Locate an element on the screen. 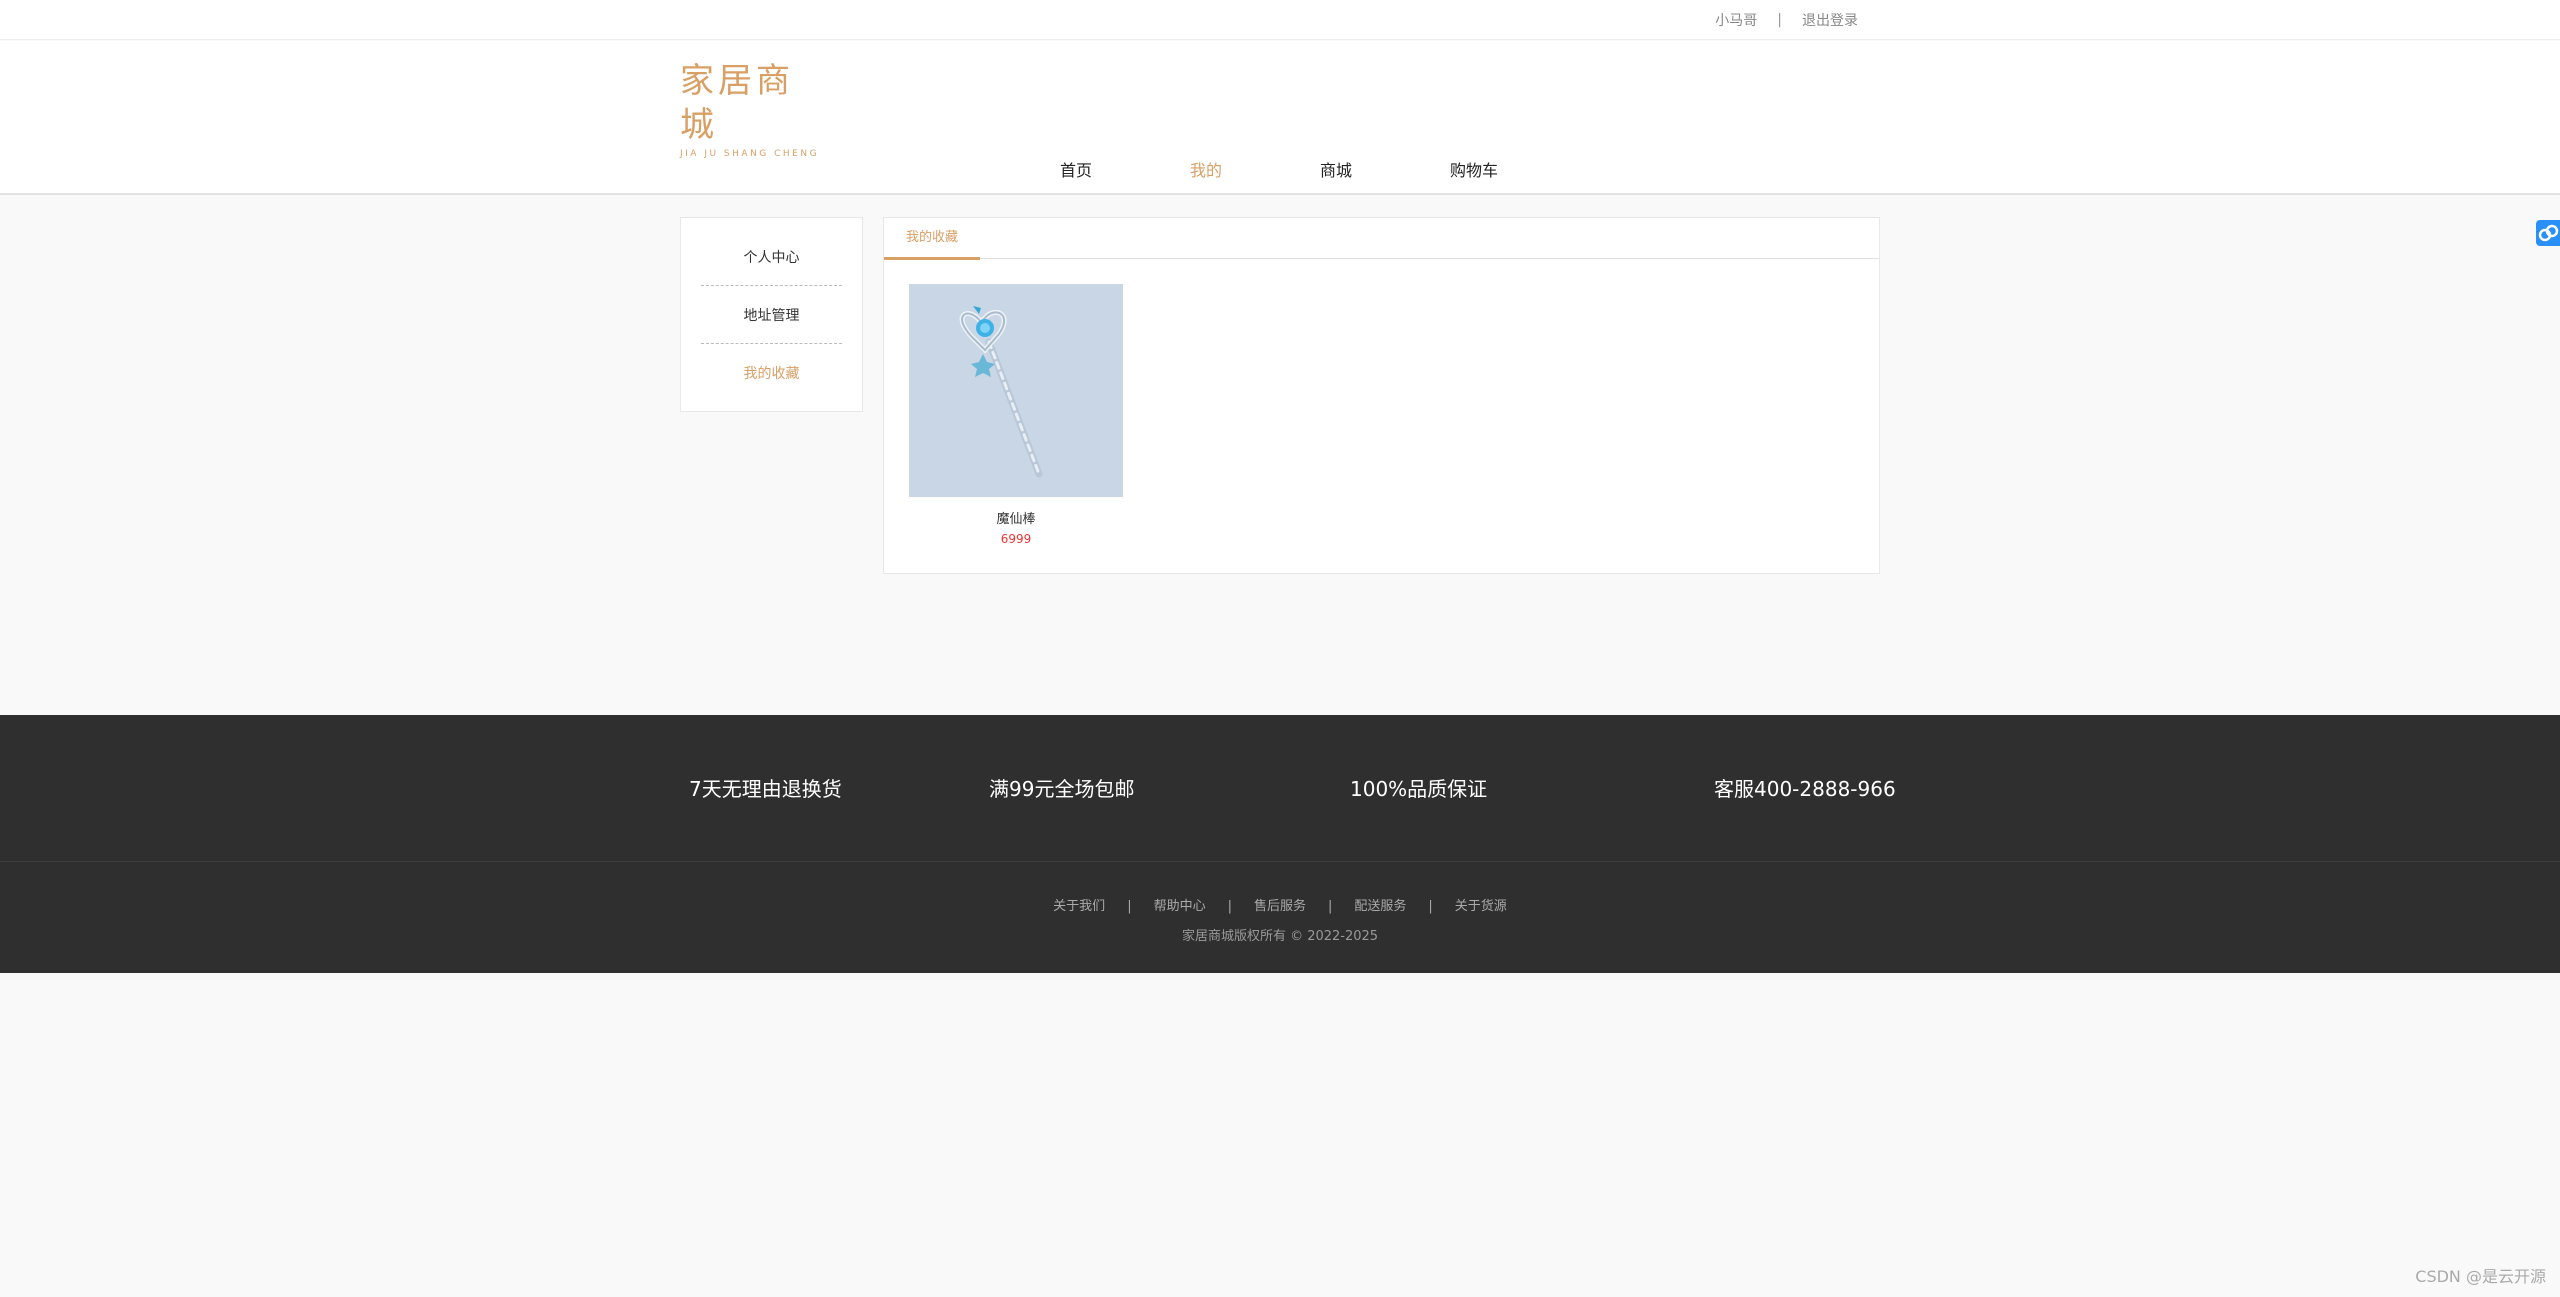  footer-link-sourcing: 关于货源 is located at coordinates (1481, 906).